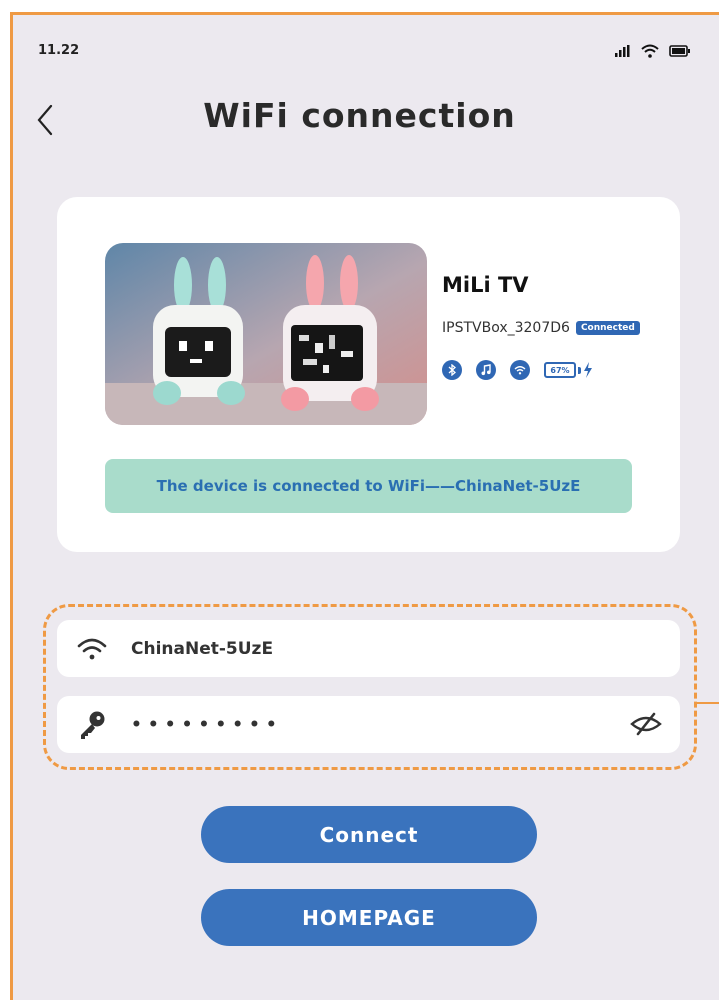 The image size is (719, 1000). Describe the element at coordinates (486, 370) in the screenshot. I see `music-icon` at that location.